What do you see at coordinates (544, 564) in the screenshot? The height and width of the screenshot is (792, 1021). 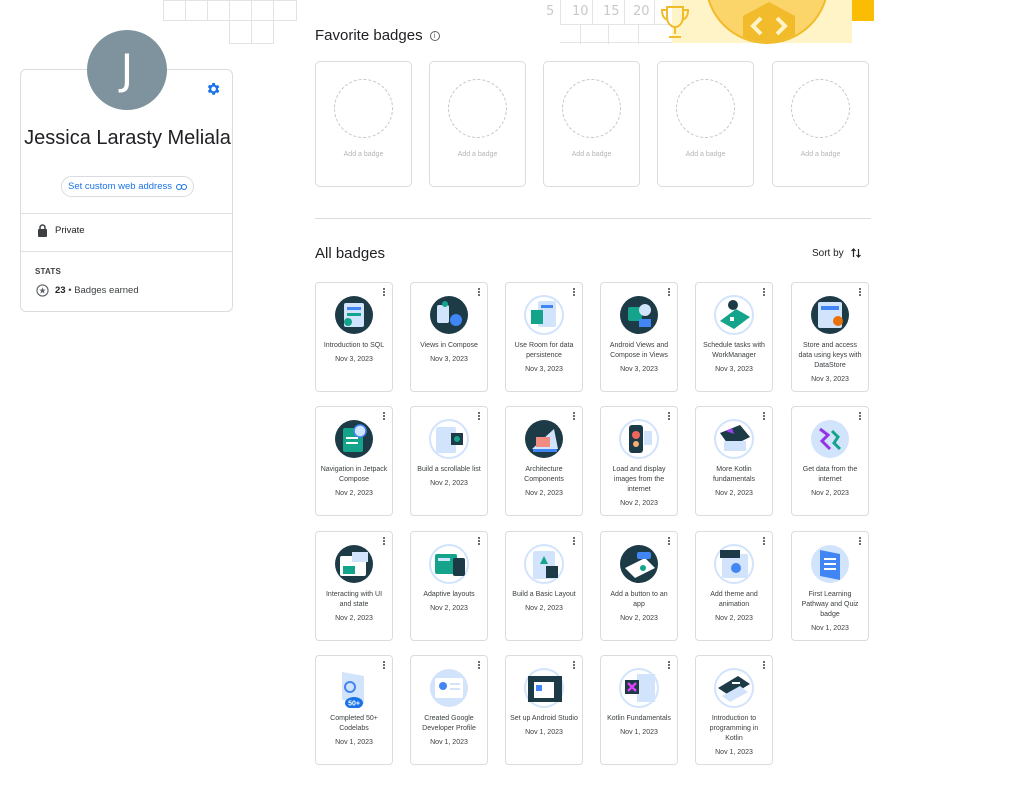 I see `basic-layout-icon` at bounding box center [544, 564].